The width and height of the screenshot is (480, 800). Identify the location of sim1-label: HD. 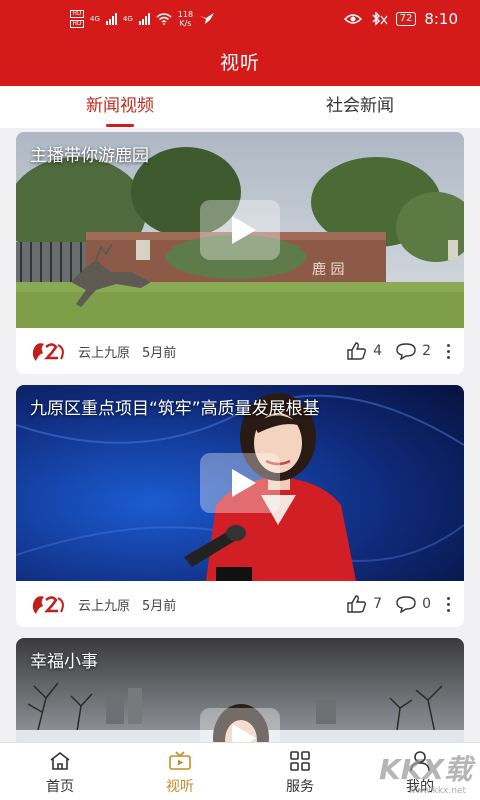
(77, 14).